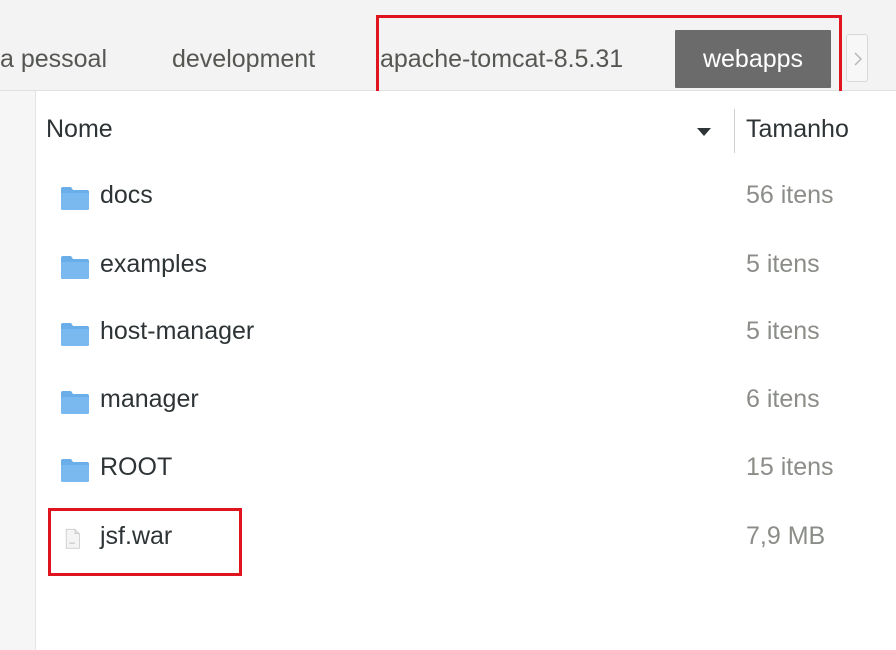  I want to click on sort-down-icon, so click(704, 132).